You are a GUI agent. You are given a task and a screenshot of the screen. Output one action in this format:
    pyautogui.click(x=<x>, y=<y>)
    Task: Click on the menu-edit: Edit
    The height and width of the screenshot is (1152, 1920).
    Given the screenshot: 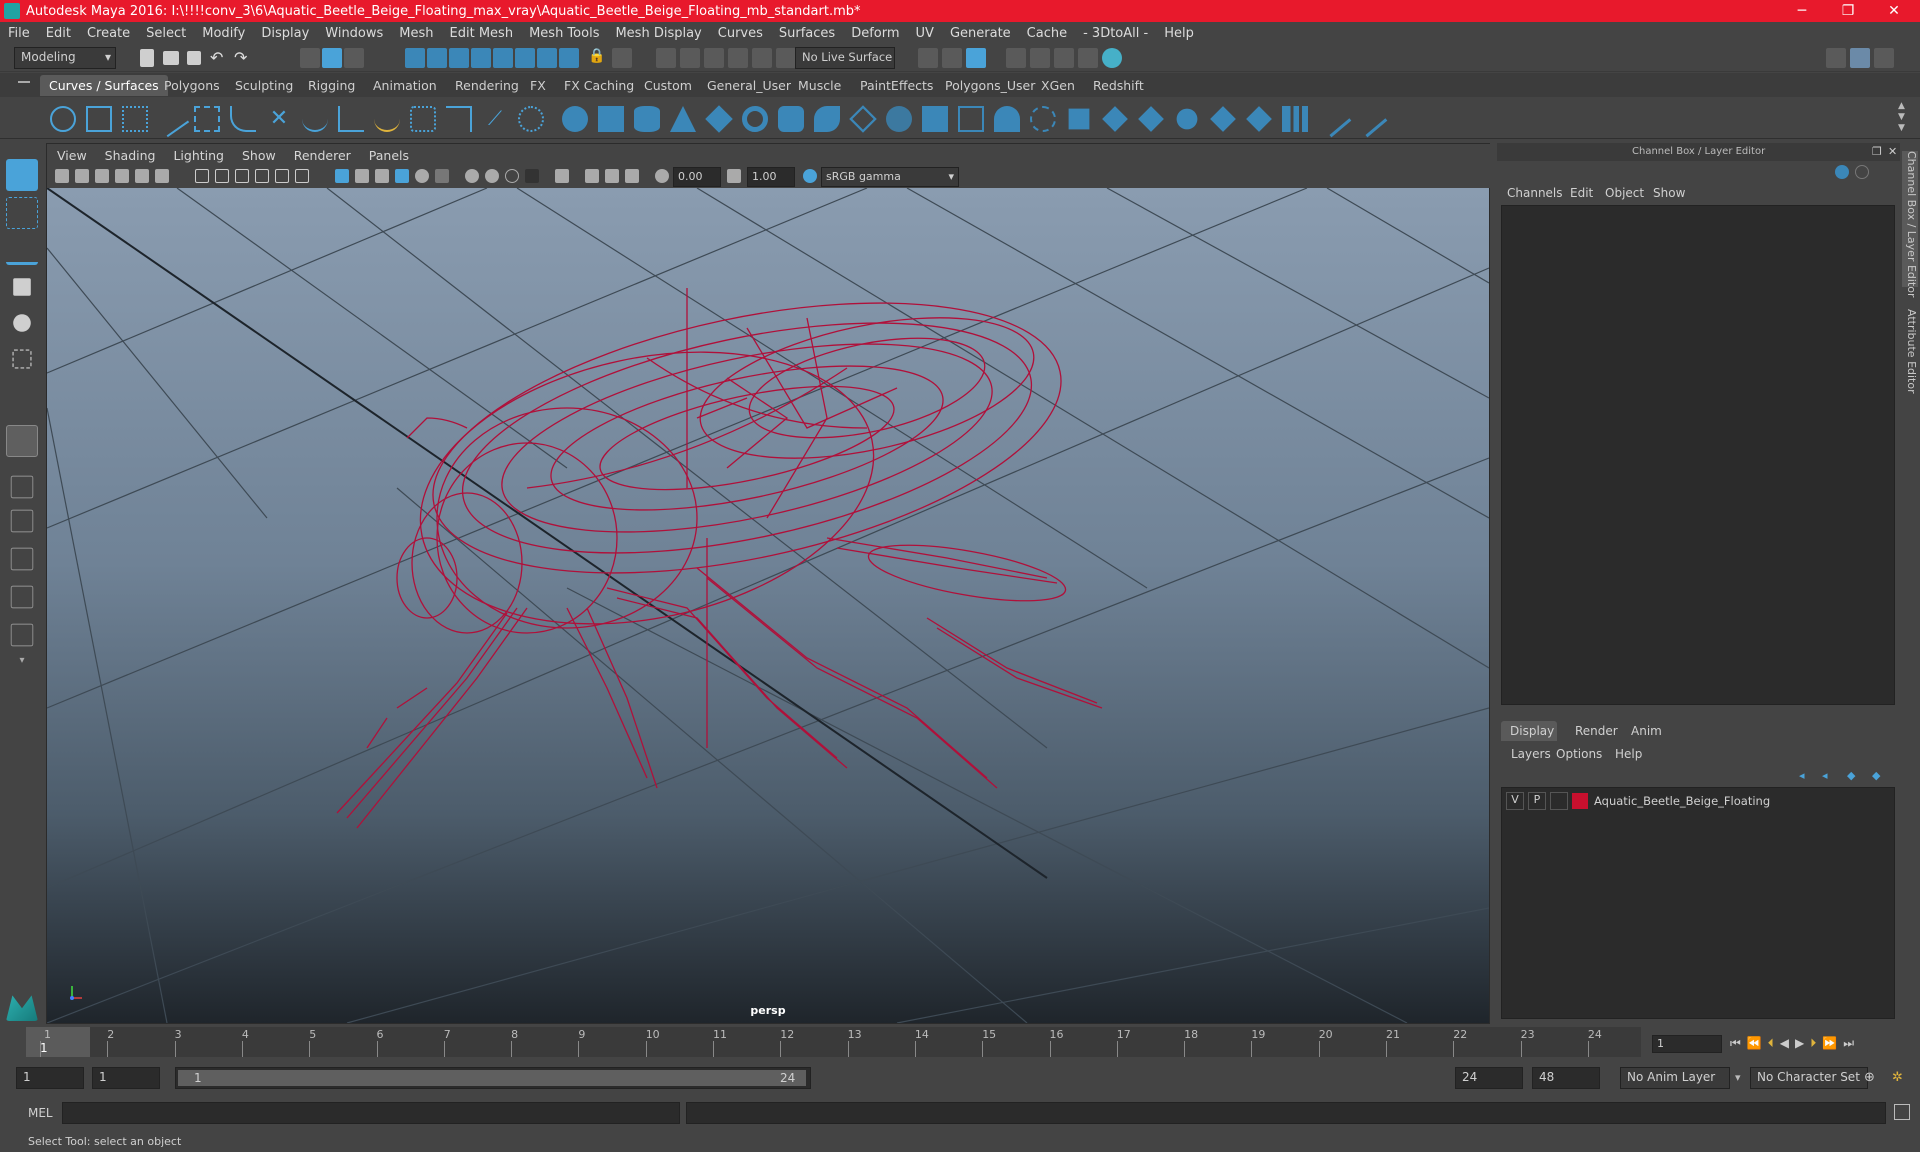 What is the action you would take?
    pyautogui.click(x=58, y=33)
    